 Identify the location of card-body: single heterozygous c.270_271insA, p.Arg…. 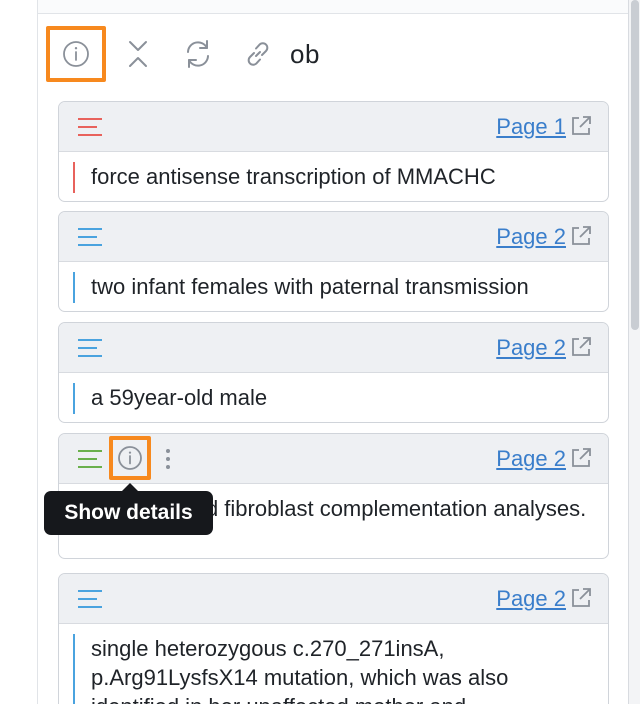
(333, 664).